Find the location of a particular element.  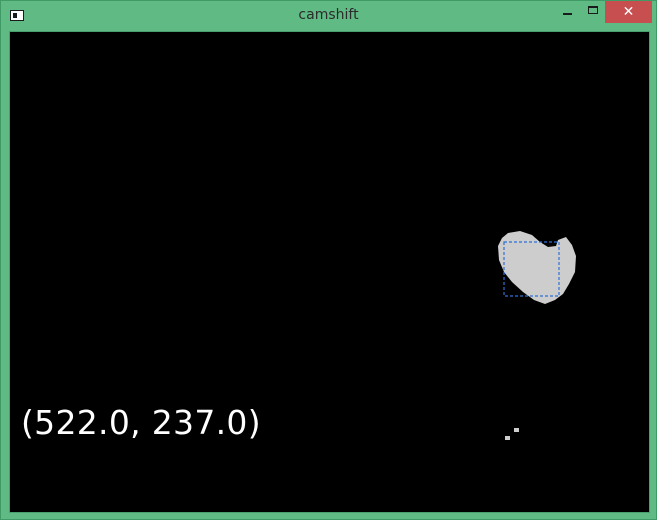

maximize-icon is located at coordinates (593, 10).